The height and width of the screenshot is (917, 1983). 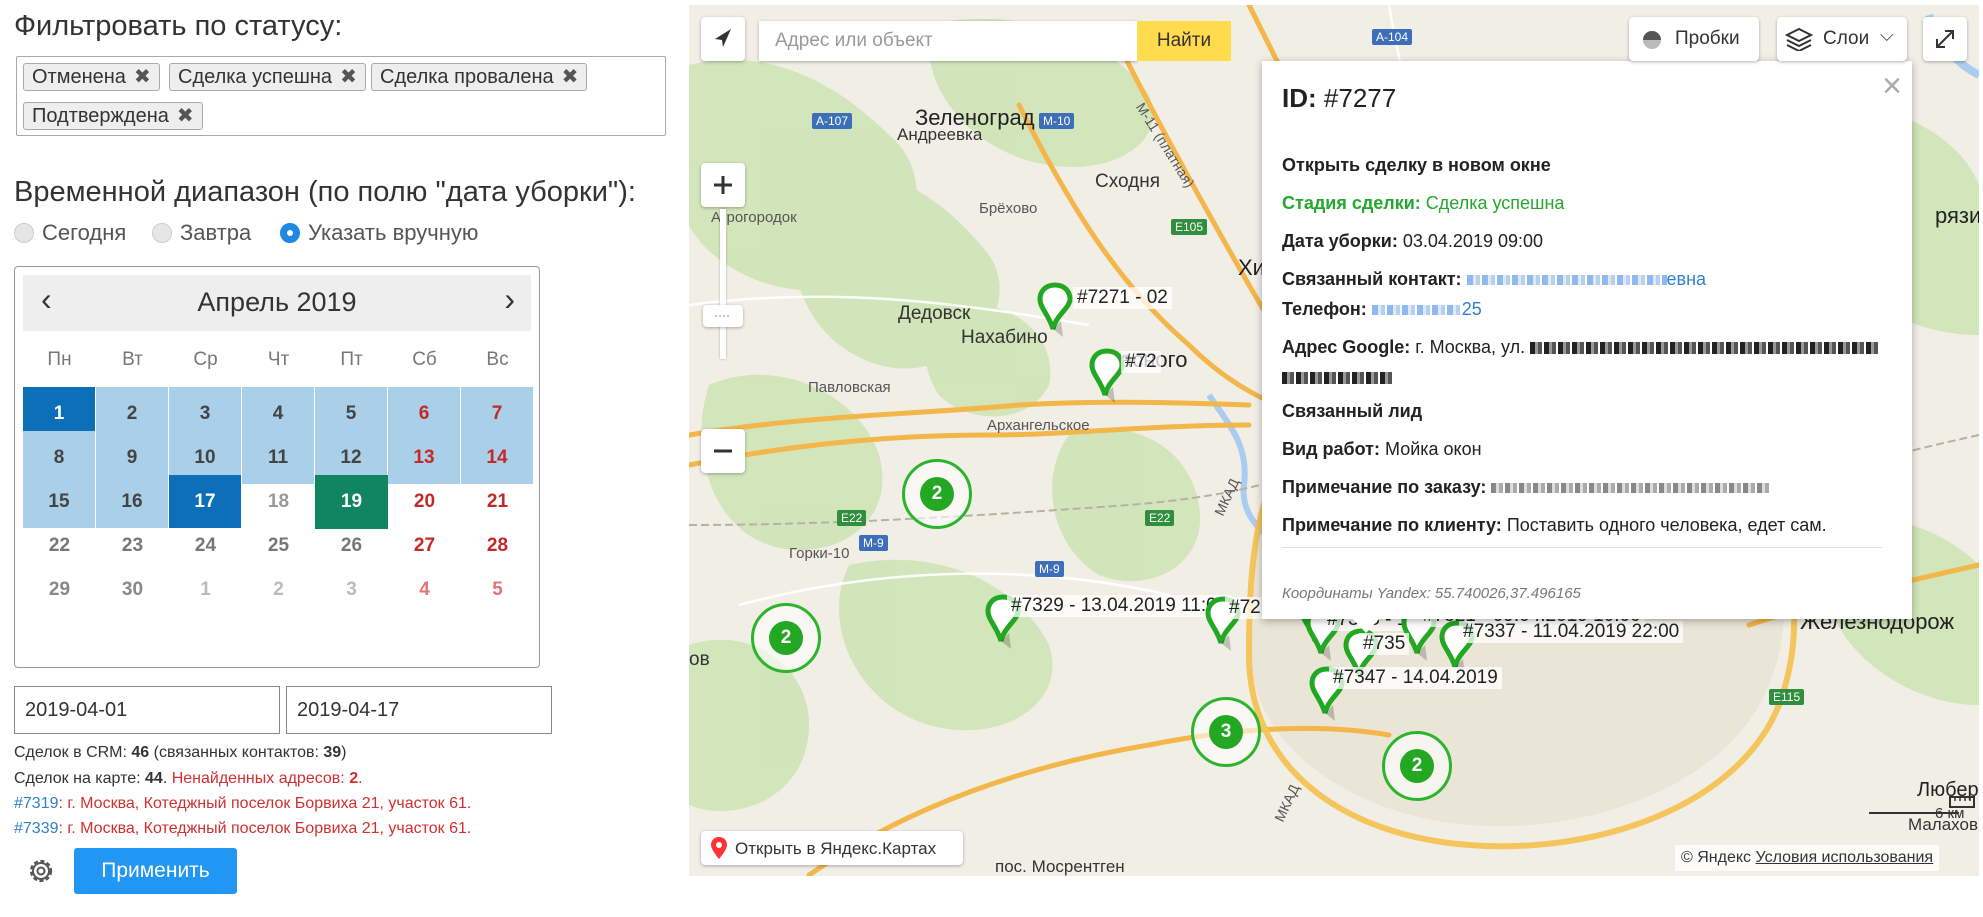 I want to click on calendar-day: 1, so click(x=205, y=590).